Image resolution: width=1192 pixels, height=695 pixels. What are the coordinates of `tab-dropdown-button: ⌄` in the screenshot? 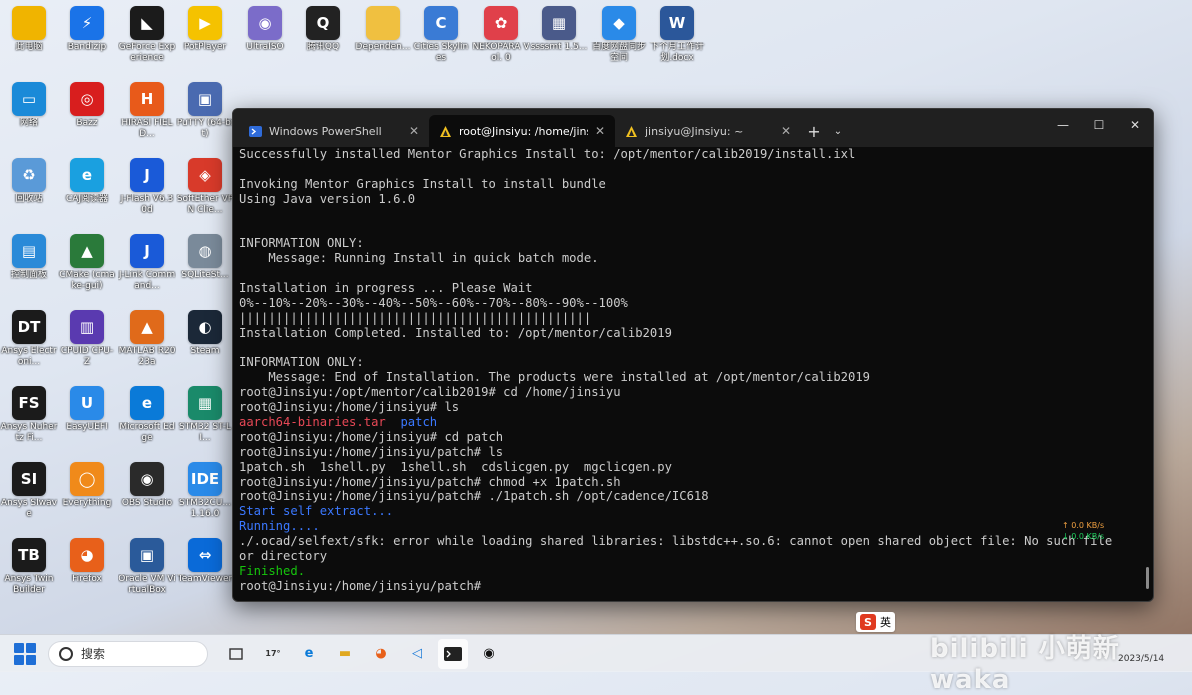 It's located at (838, 131).